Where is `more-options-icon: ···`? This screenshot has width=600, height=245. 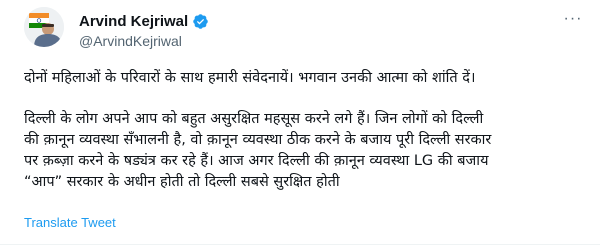 more-options-icon: ··· is located at coordinates (573, 19).